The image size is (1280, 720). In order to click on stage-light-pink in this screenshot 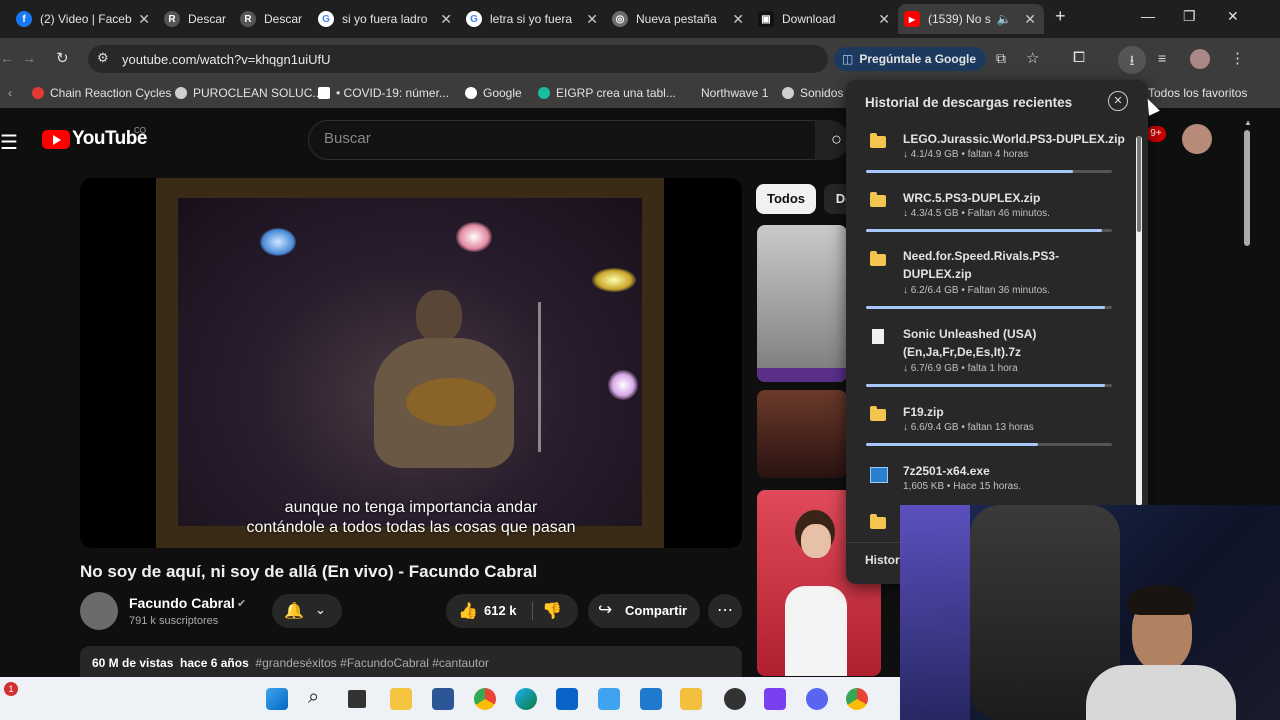, I will do `click(474, 237)`.